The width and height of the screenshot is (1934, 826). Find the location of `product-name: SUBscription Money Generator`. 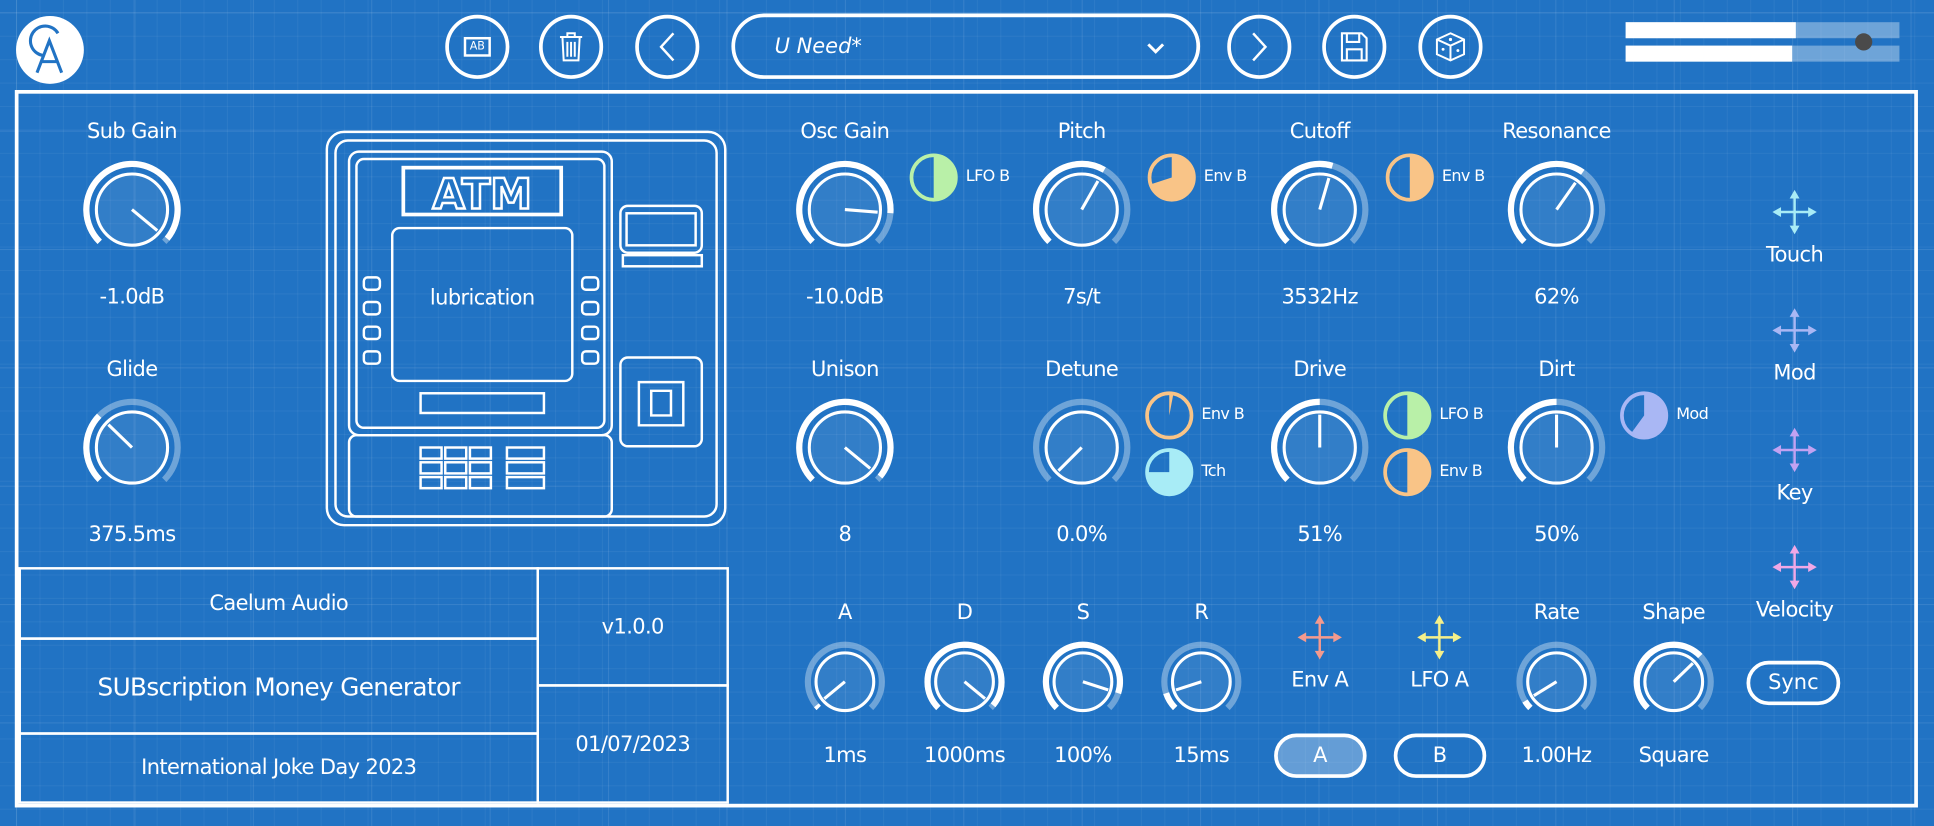

product-name: SUBscription Money Generator is located at coordinates (278, 686).